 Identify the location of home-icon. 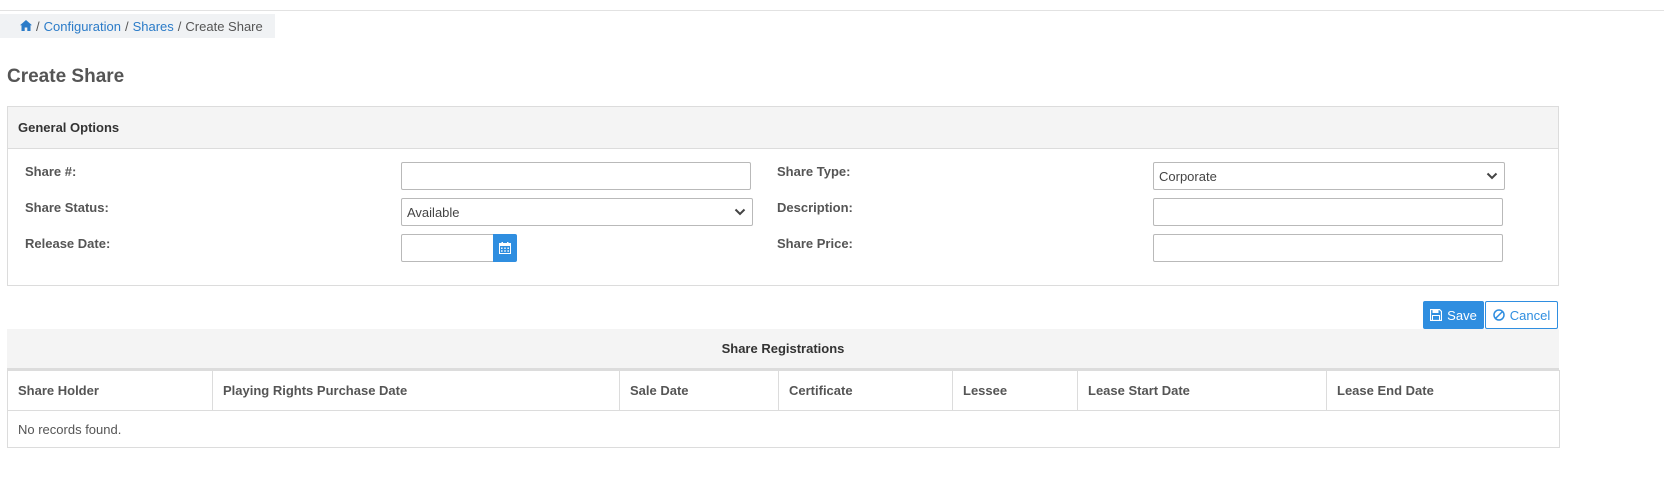
(26, 25).